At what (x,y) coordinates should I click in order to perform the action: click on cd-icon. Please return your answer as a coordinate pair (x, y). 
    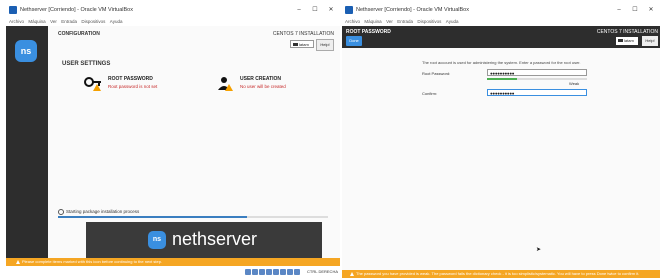
    Looking at the image, I should click on (255, 272).